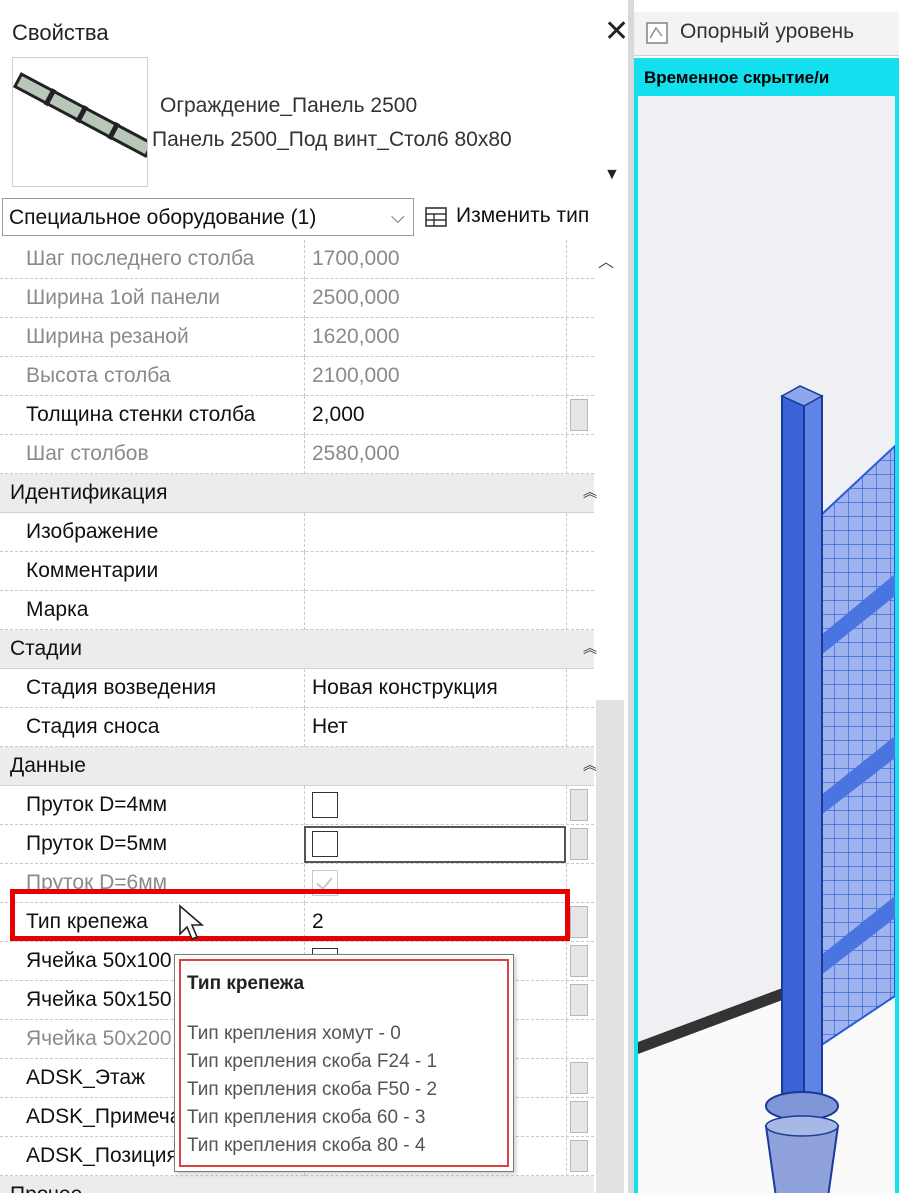 The image size is (899, 1193). Describe the element at coordinates (606, 260) in the screenshot. I see `scroll-up-icon: ︿` at that location.